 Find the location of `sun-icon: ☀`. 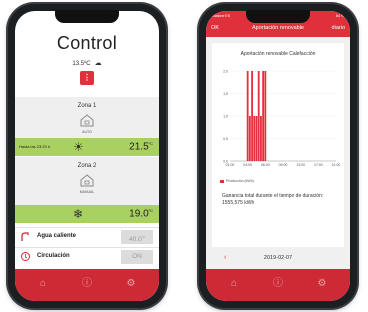

sun-icon: ☀ is located at coordinates (78, 147).